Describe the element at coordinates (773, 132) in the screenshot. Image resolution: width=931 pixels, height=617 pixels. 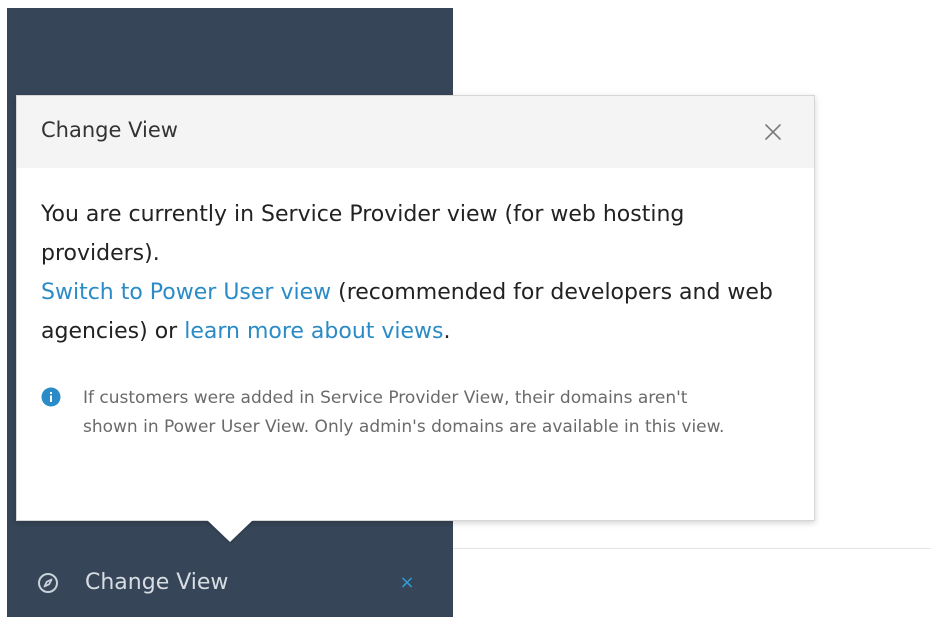
I see `close-icon` at that location.